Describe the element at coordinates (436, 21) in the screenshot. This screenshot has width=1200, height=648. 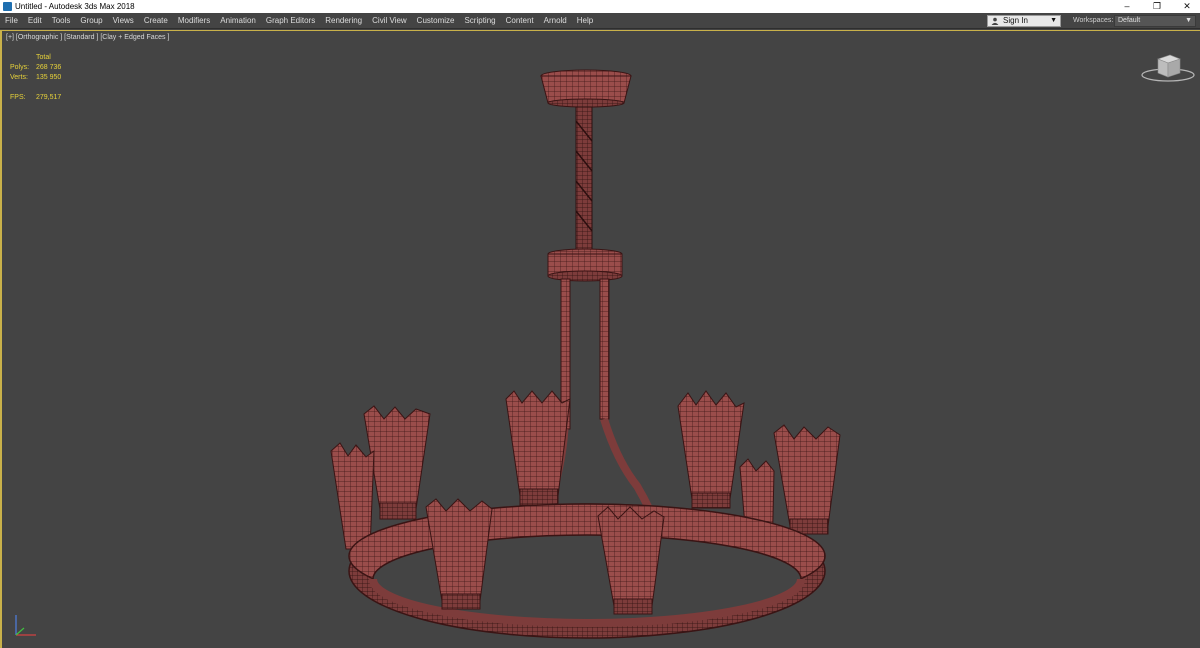
I see `menu-customize: Customize` at that location.